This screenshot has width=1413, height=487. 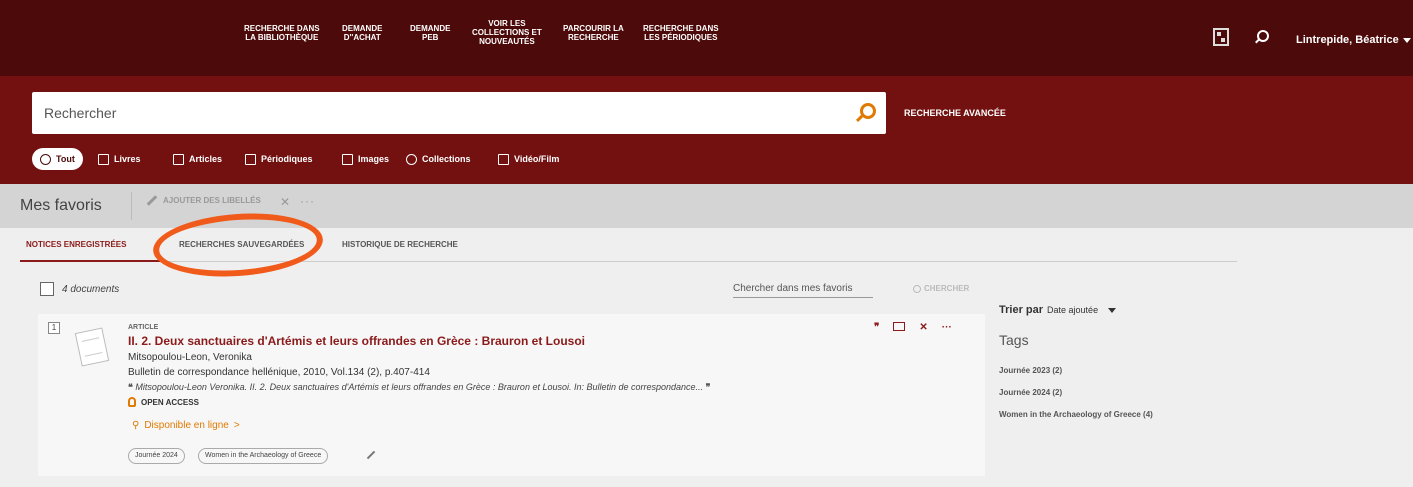 What do you see at coordinates (190, 357) in the screenshot?
I see `record-author: Mitsopoulou-Leon, Veronika` at bounding box center [190, 357].